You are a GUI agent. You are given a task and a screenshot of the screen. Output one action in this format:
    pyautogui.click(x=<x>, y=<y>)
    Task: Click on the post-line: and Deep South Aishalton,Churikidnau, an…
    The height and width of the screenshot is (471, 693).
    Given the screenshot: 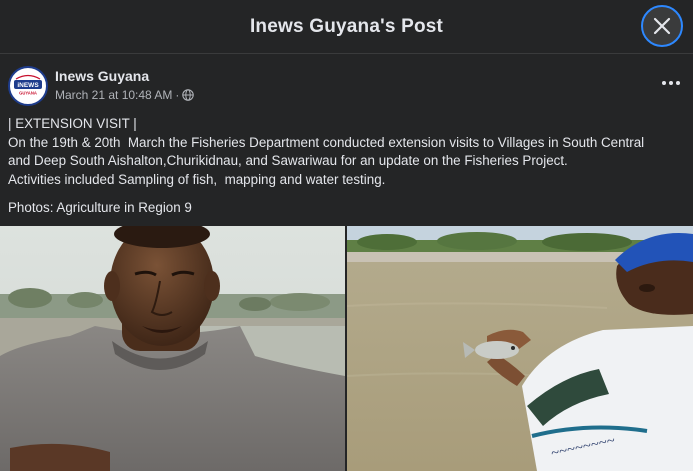 What is the action you would take?
    pyautogui.click(x=288, y=161)
    